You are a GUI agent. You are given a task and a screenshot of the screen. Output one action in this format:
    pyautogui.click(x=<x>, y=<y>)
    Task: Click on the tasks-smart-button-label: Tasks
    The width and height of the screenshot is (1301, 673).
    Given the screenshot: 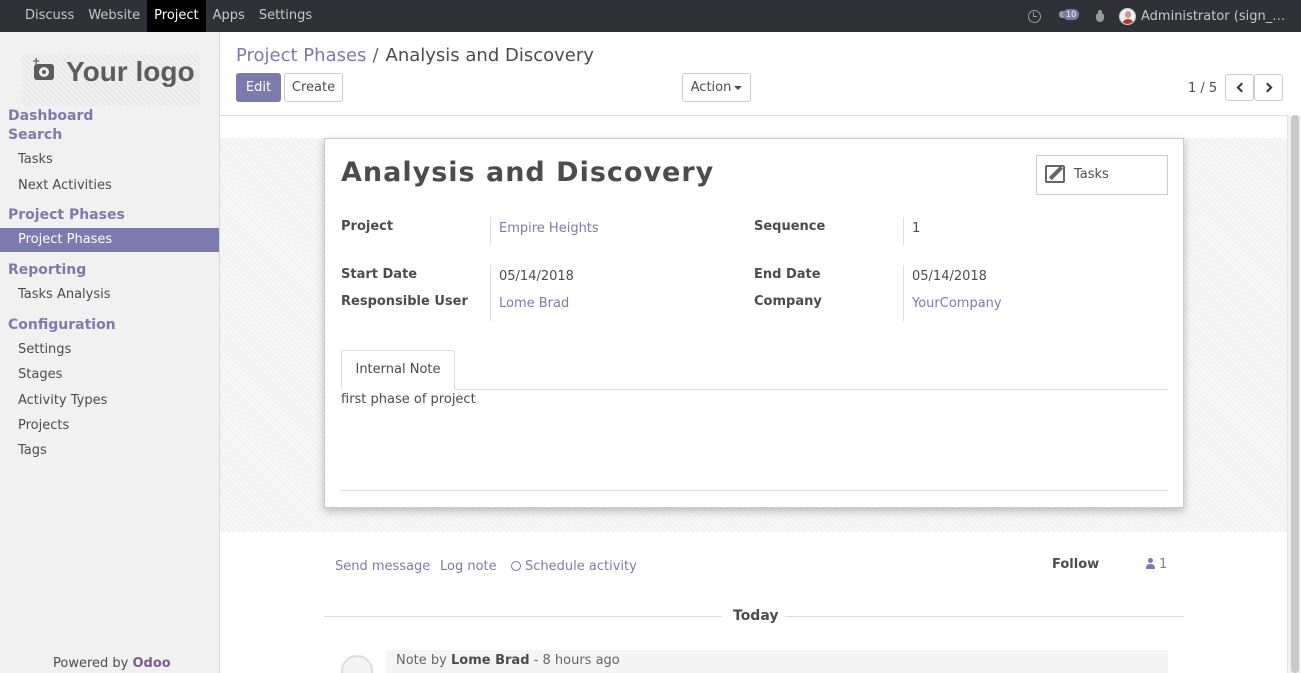 What is the action you would take?
    pyautogui.click(x=1091, y=174)
    